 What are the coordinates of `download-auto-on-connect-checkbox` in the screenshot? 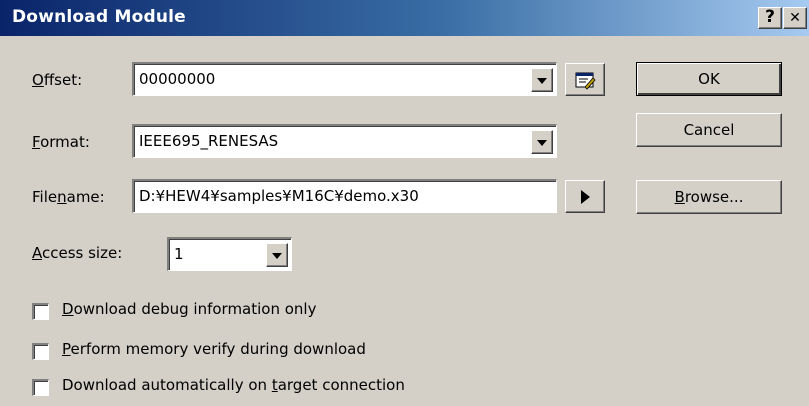 It's located at (40, 387).